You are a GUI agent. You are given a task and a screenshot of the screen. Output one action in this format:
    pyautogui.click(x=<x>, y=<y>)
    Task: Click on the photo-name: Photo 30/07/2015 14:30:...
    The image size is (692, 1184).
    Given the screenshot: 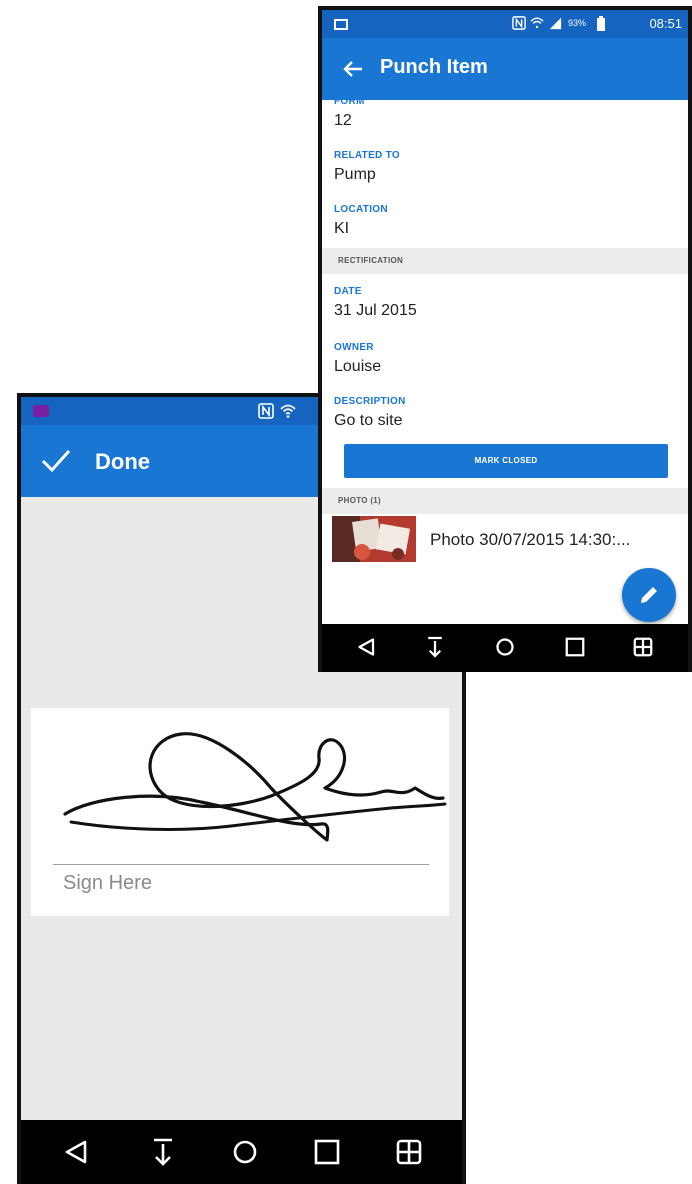 What is the action you would take?
    pyautogui.click(x=530, y=539)
    